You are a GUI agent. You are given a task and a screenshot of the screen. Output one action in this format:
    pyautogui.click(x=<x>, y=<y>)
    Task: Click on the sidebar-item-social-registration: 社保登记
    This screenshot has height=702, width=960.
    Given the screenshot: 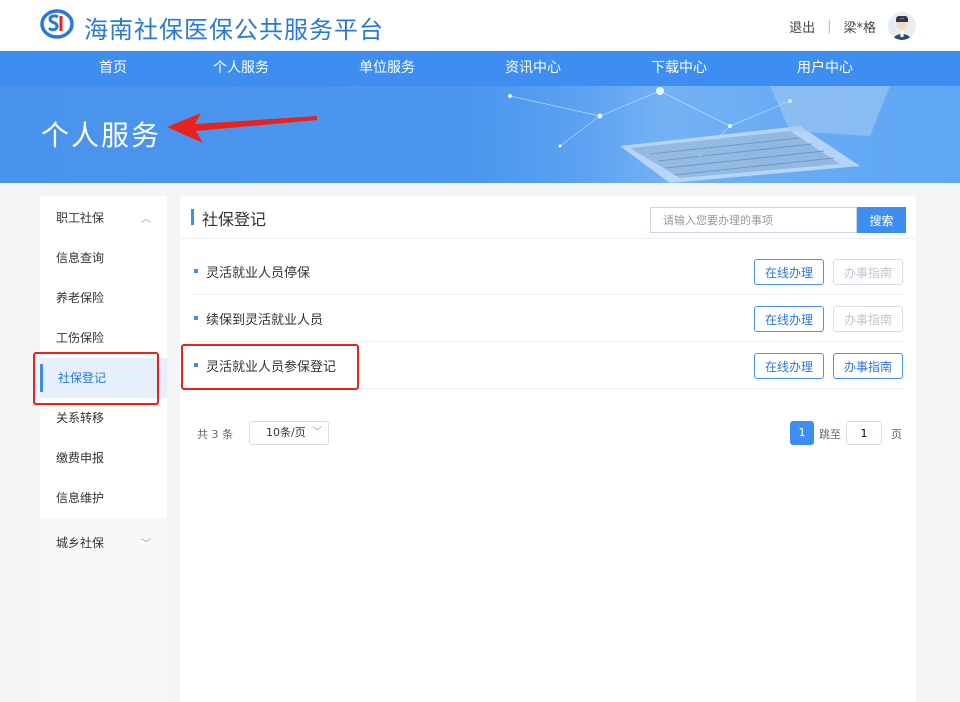 What is the action you would take?
    pyautogui.click(x=103, y=378)
    